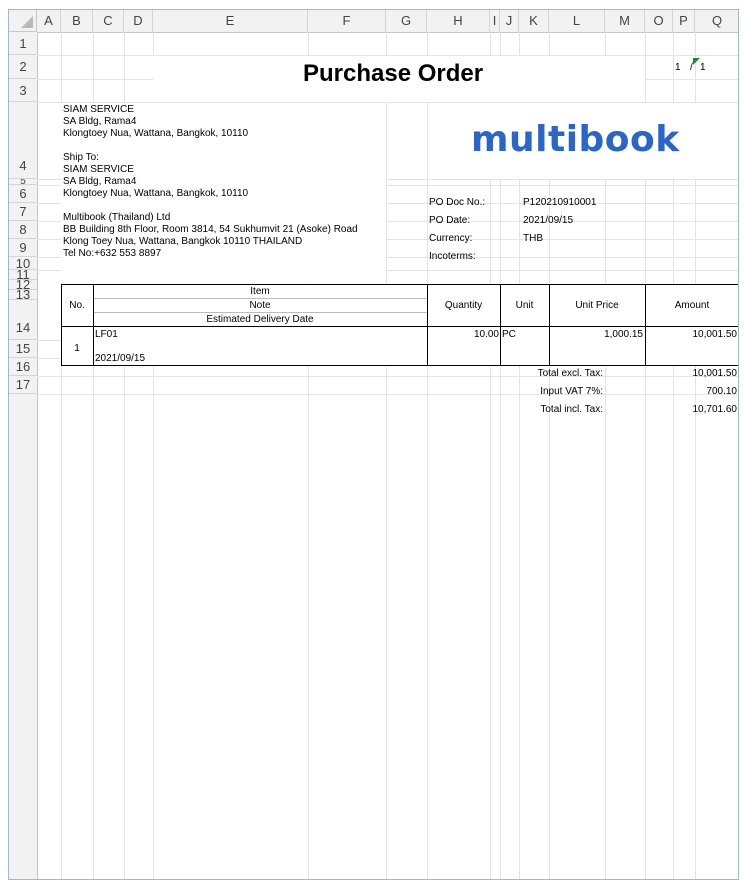  I want to click on header-unit: Unit, so click(524, 305).